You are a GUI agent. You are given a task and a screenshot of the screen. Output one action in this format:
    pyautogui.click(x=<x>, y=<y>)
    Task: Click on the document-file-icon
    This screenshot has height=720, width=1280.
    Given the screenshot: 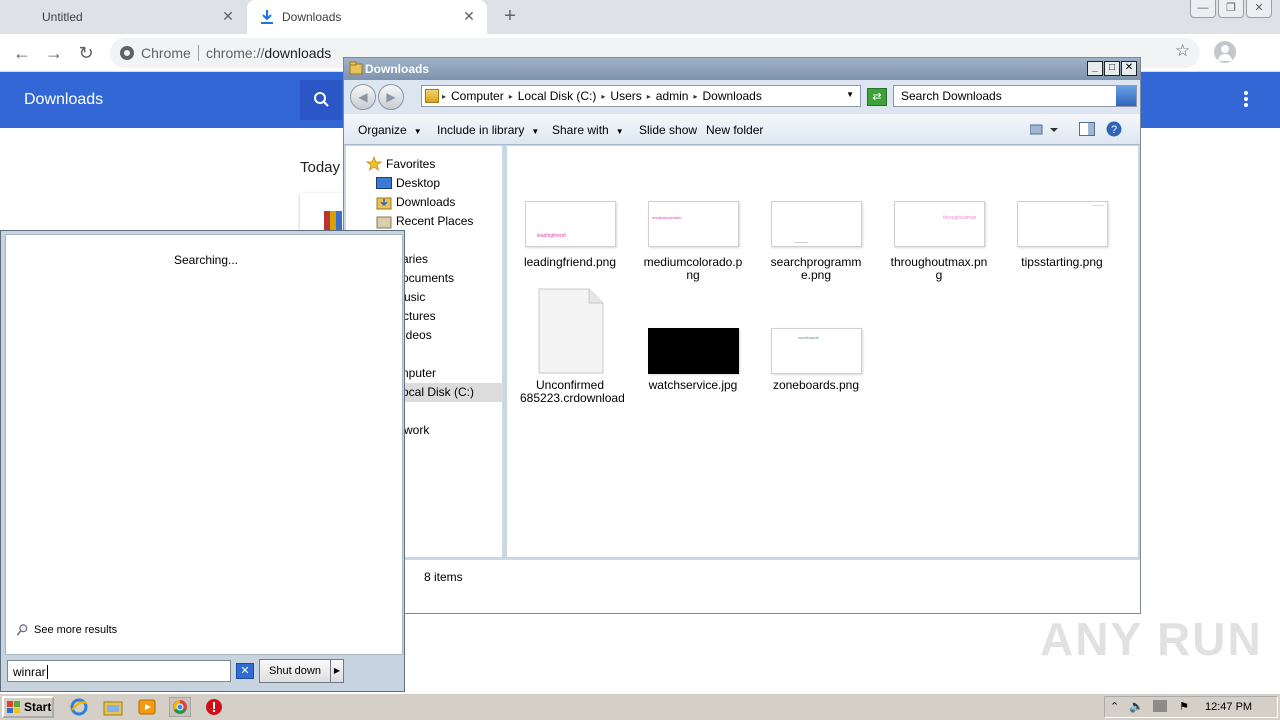 What is the action you would take?
    pyautogui.click(x=571, y=331)
    